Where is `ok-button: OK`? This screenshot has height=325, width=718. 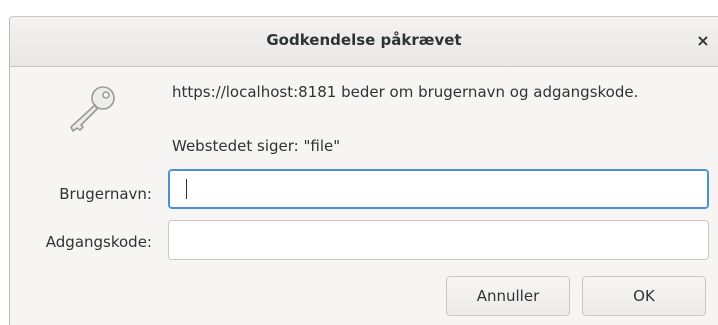
ok-button: OK is located at coordinates (644, 296).